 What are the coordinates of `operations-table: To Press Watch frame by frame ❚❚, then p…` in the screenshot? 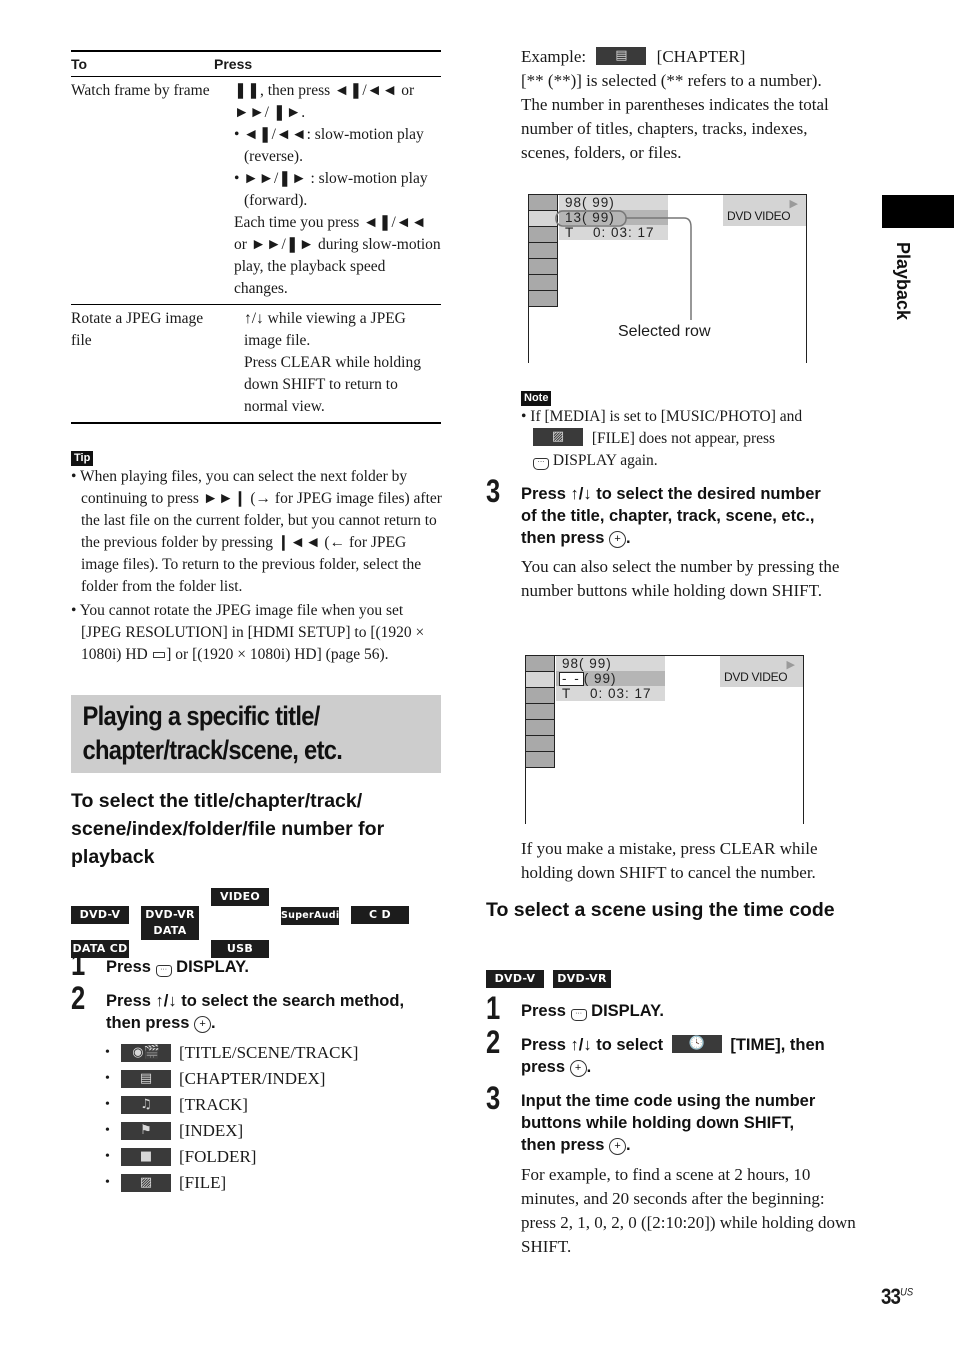 It's located at (256, 237).